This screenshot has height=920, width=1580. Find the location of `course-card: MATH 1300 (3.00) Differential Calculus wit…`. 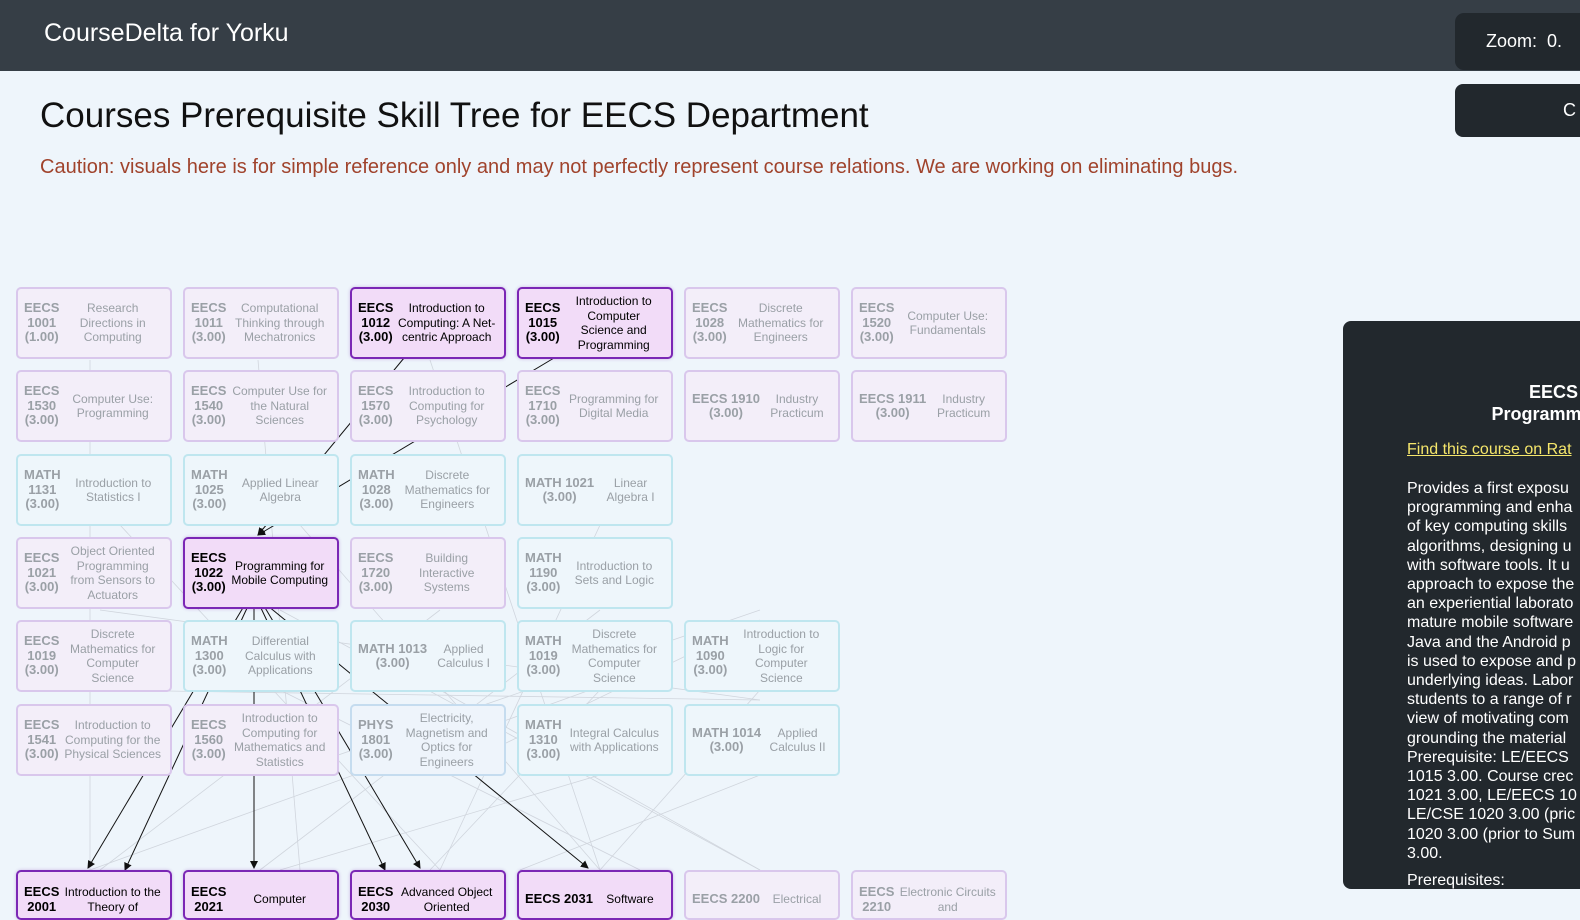

course-card: MATH 1300 (3.00) Differential Calculus wit… is located at coordinates (261, 656).